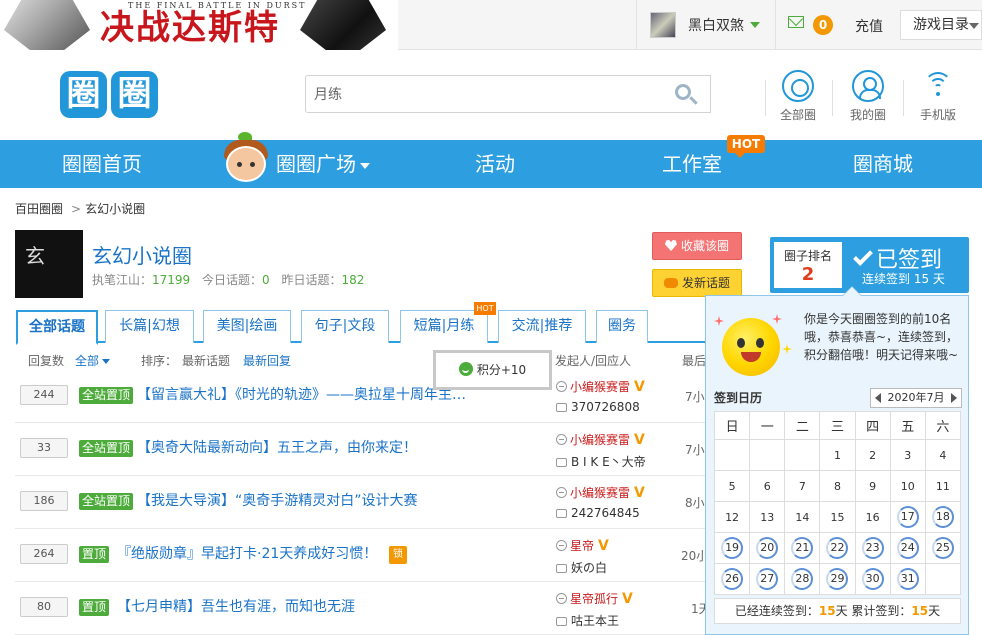  I want to click on stat-label: 执笔江山：, so click(122, 280).